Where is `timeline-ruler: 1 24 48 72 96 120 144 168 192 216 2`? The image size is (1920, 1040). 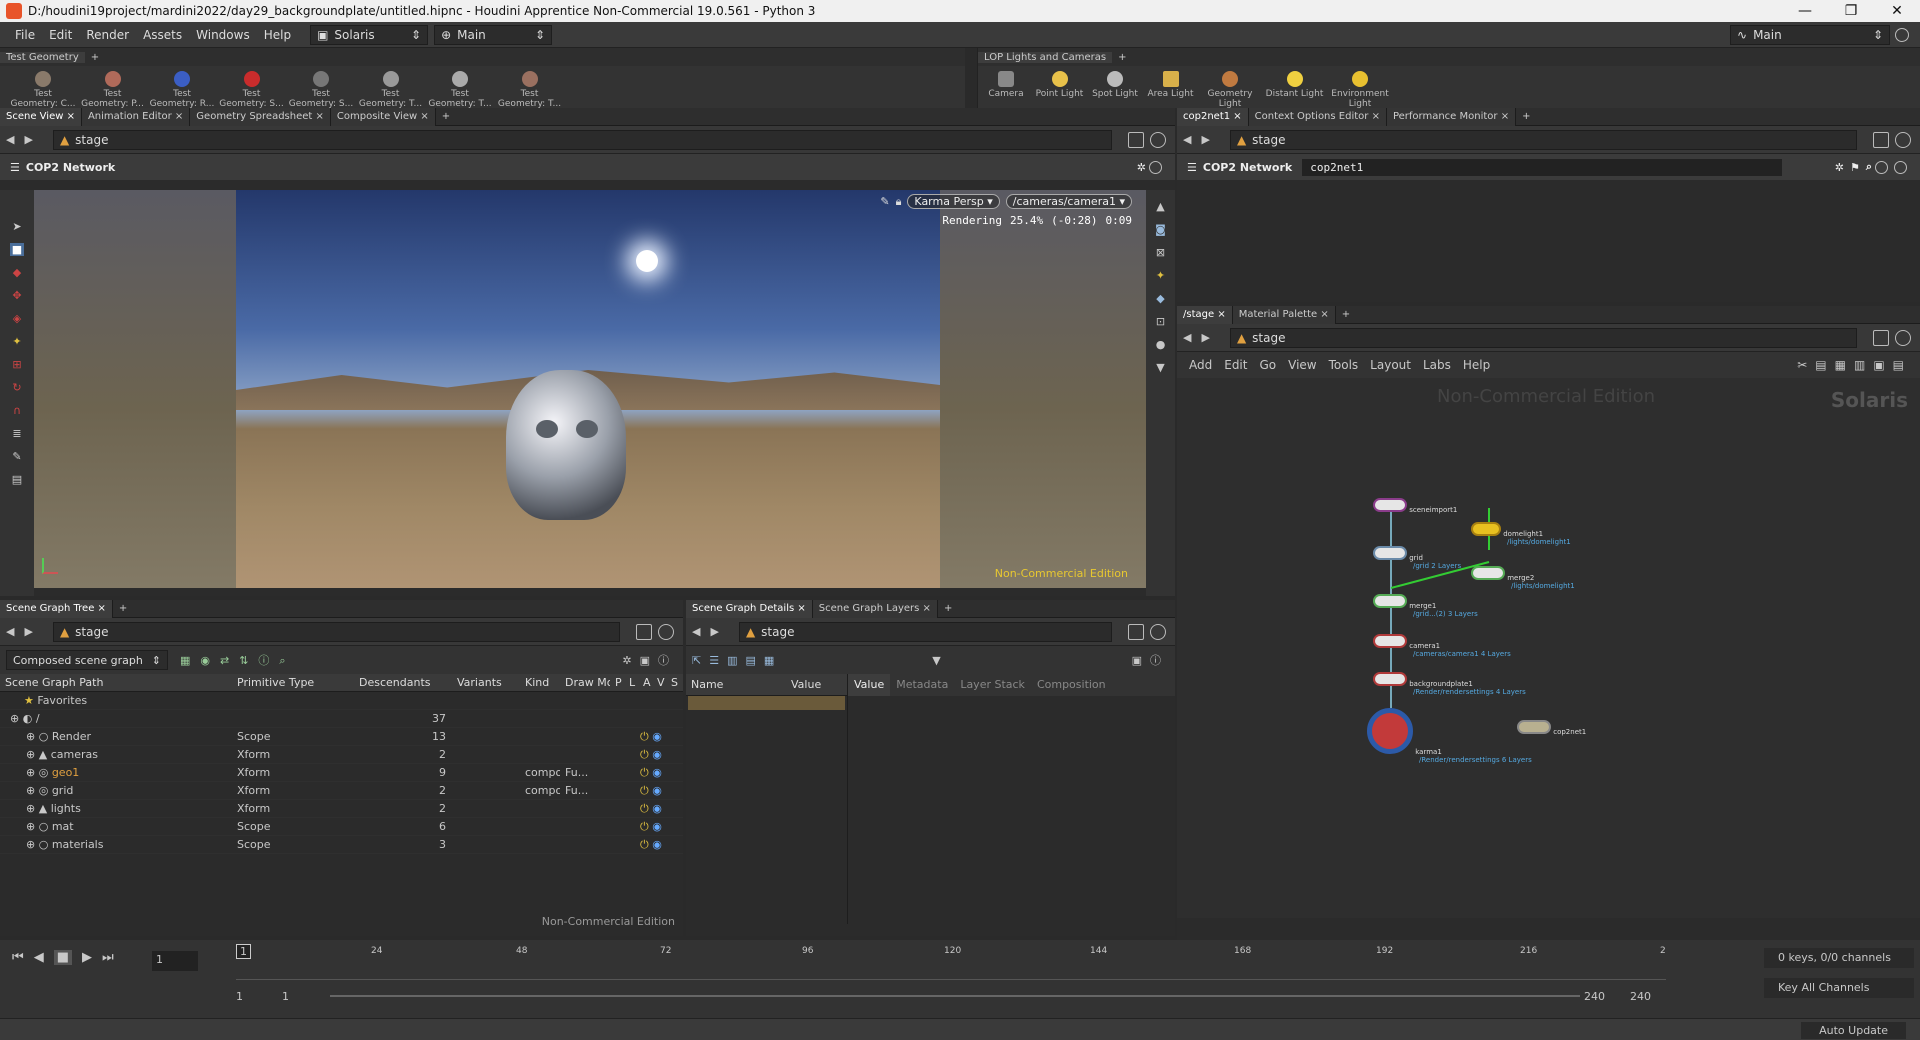
timeline-ruler: 1 24 48 72 96 120 144 168 192 216 2 is located at coordinates (951, 962).